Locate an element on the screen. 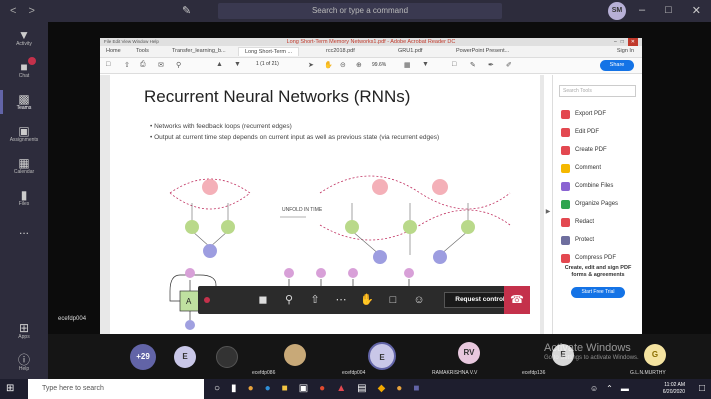  page-down-icon: ▼ is located at coordinates (237, 64).